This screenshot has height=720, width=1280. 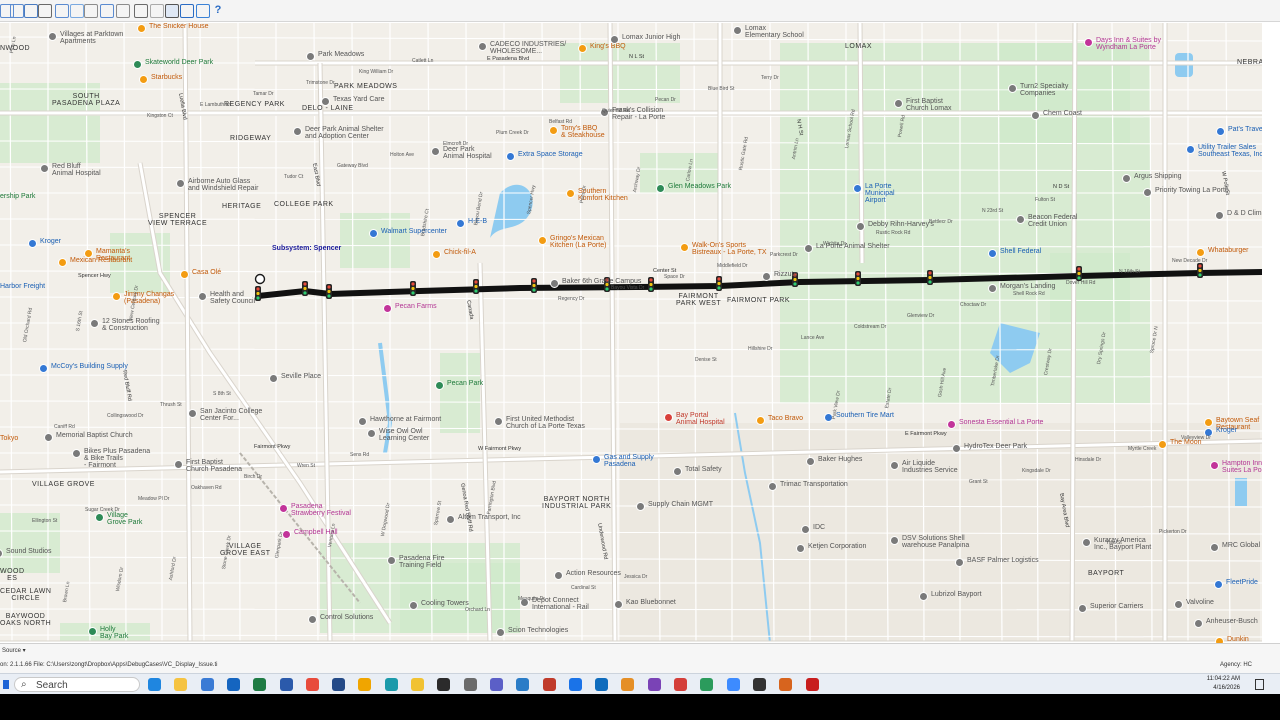 What do you see at coordinates (154, 684) in the screenshot?
I see `edge-icon` at bounding box center [154, 684].